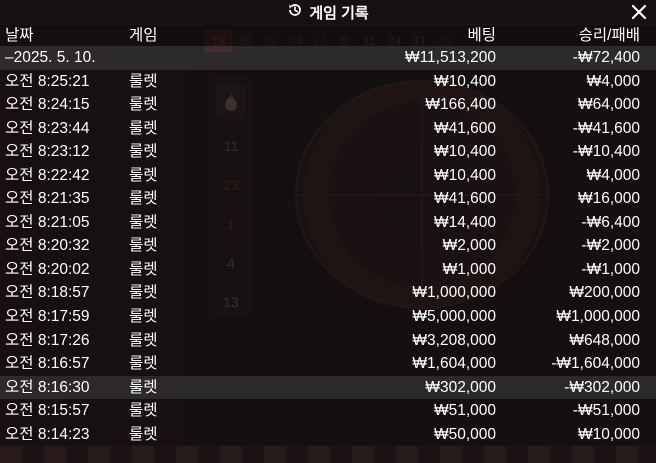 The image size is (656, 463). Describe the element at coordinates (454, 340) in the screenshot. I see `row-bet: ₩3,208,000` at that location.